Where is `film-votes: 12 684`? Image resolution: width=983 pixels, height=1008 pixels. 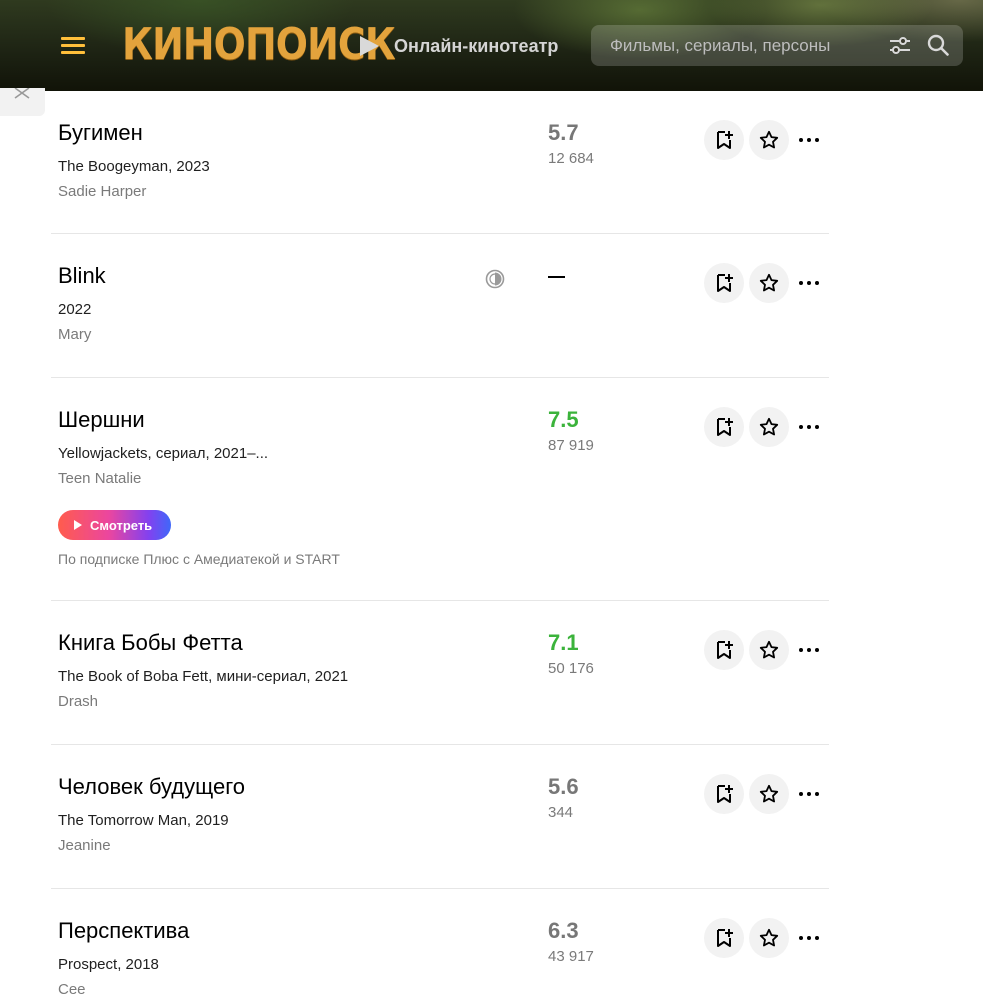
film-votes: 12 684 is located at coordinates (571, 158).